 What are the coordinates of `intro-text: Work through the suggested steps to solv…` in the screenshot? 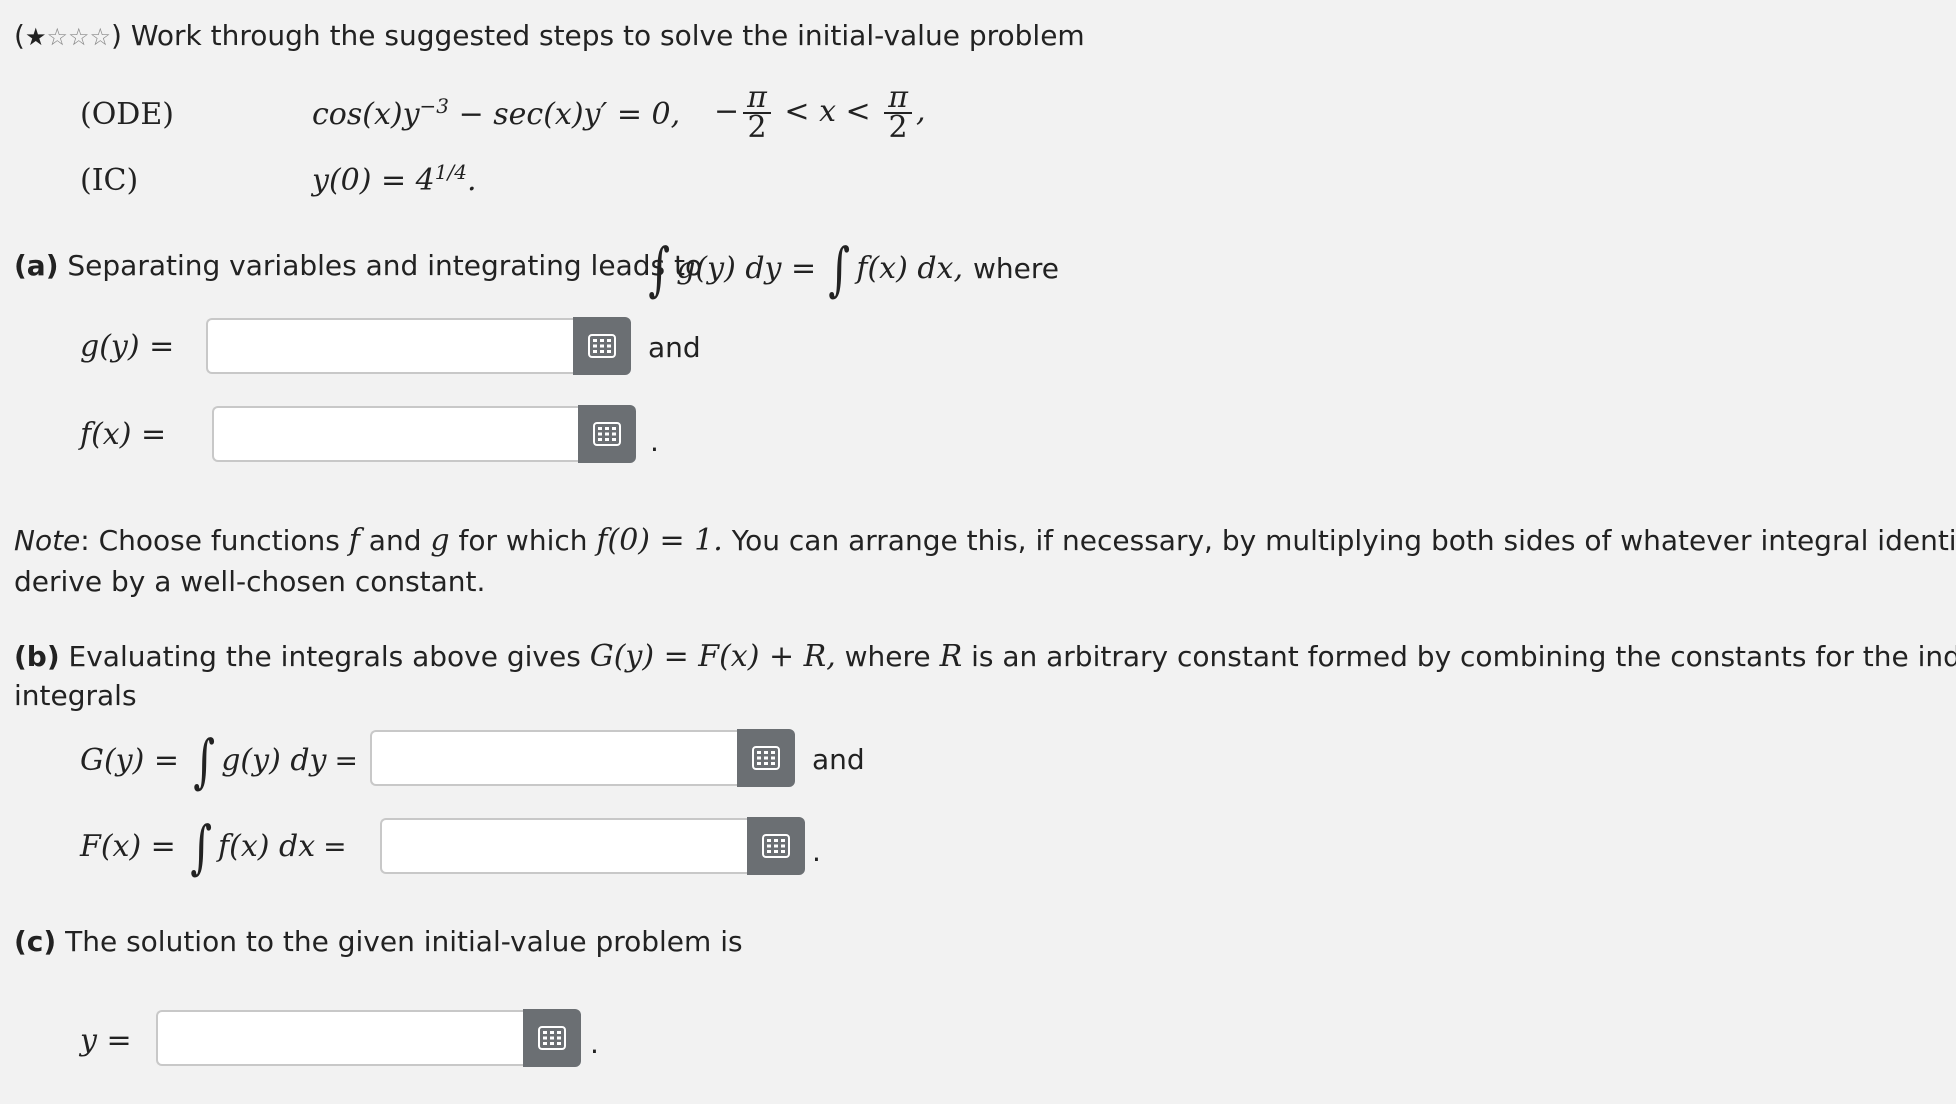 It's located at (607, 35).